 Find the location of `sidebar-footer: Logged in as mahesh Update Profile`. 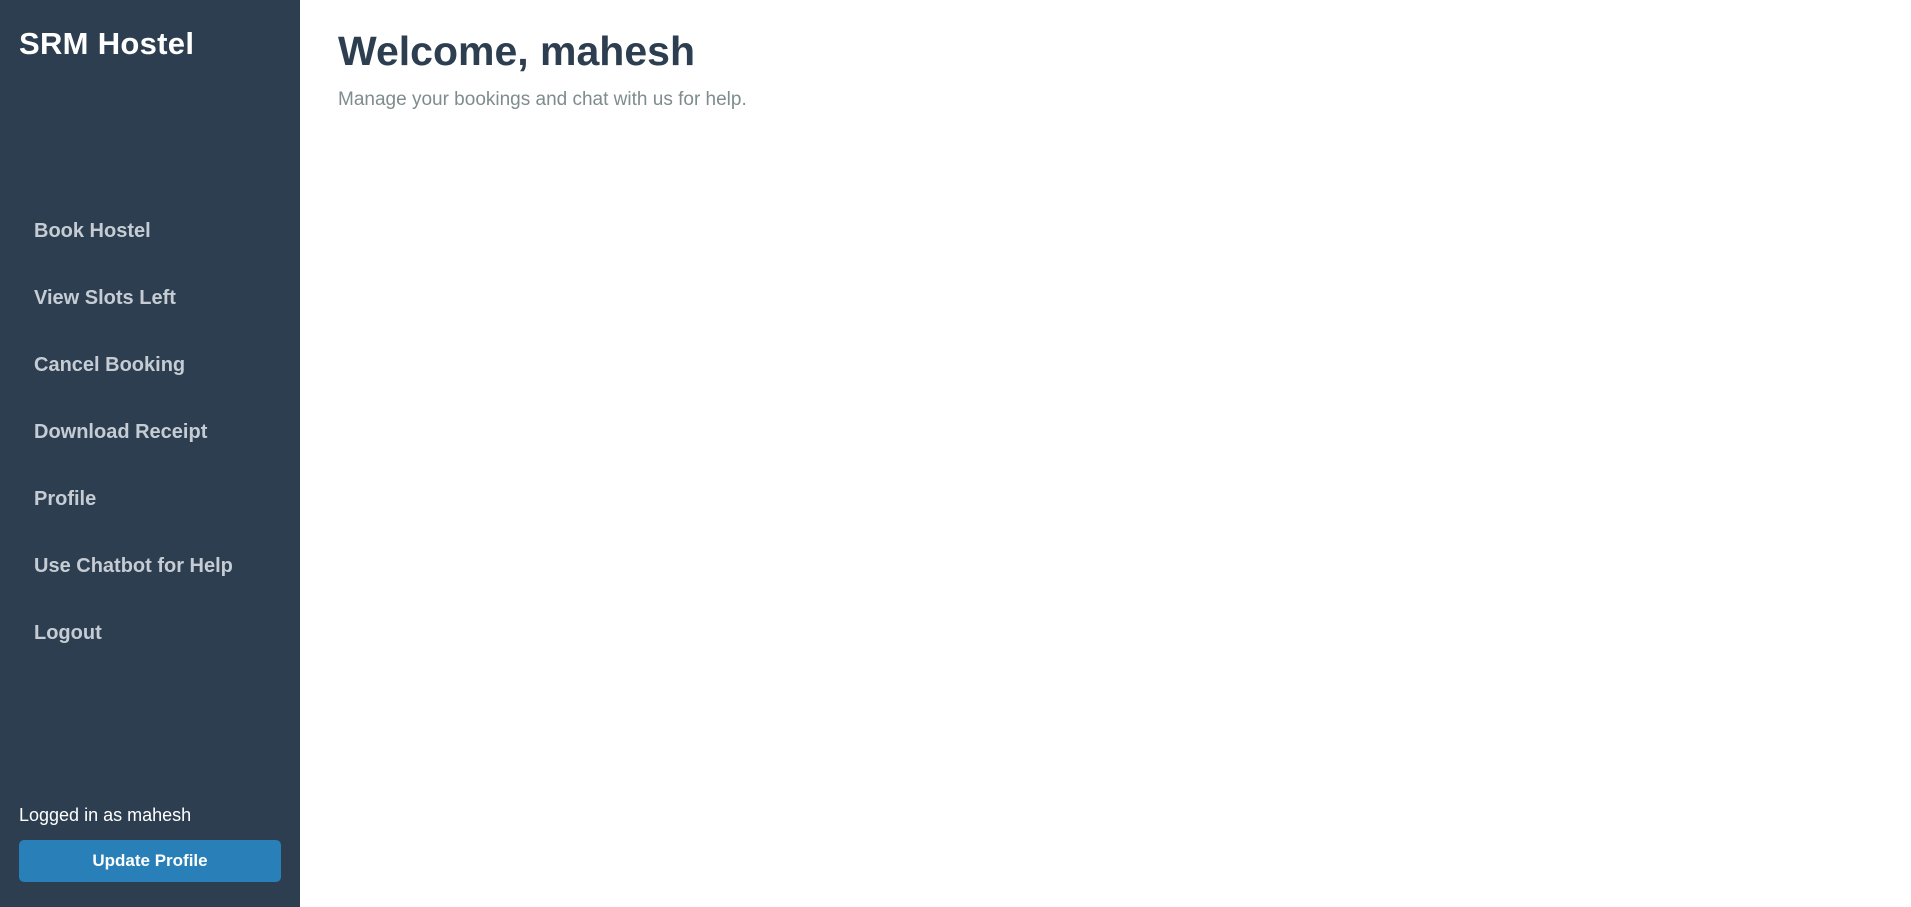

sidebar-footer: Logged in as mahesh Update Profile is located at coordinates (150, 843).